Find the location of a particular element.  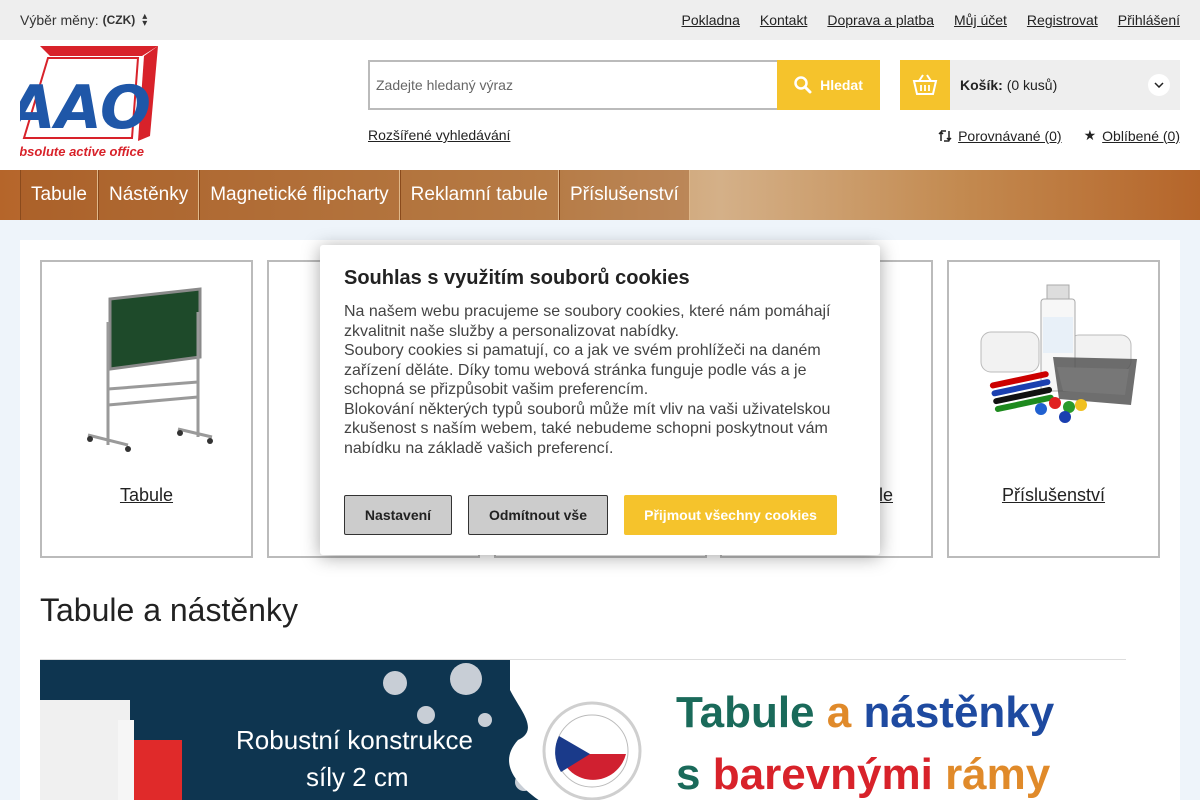

cart-summary: Košík: (0 kusů) is located at coordinates (1054, 85).